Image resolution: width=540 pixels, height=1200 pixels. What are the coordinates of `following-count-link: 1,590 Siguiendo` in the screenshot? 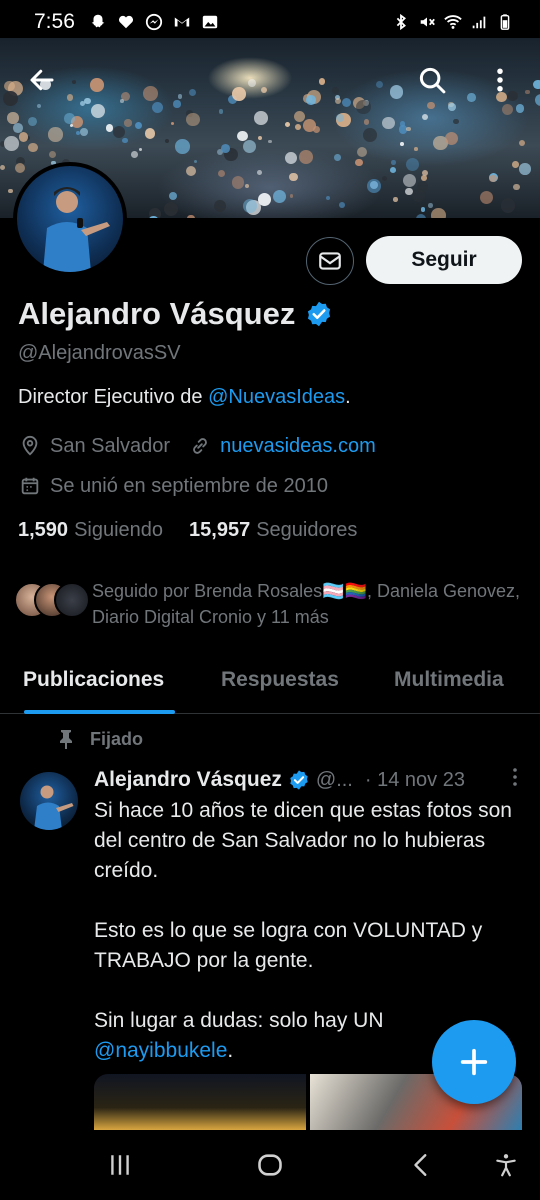 It's located at (90, 530).